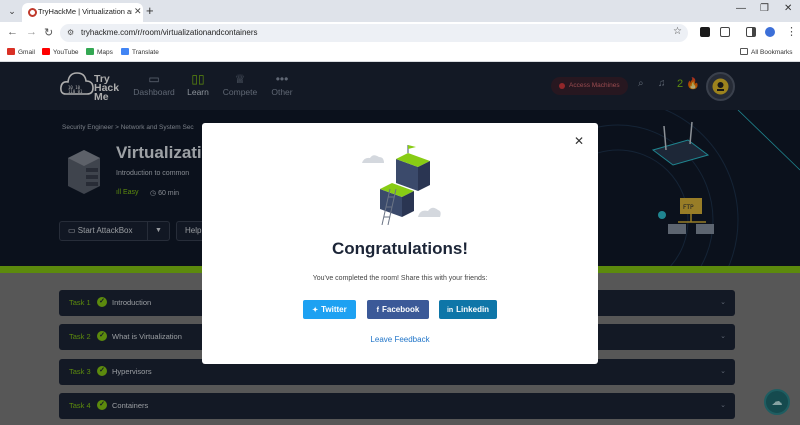  Describe the element at coordinates (315, 310) in the screenshot. I see `twitter-icon: ✦` at that location.